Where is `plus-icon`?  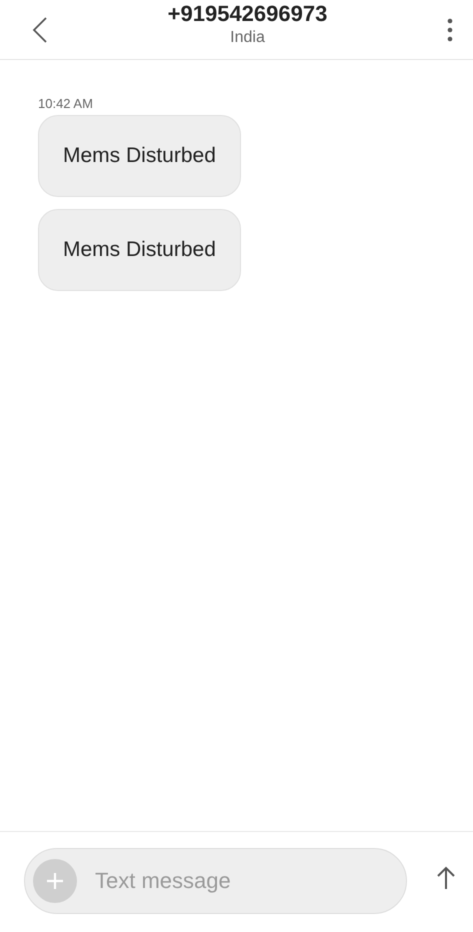
plus-icon is located at coordinates (55, 881).